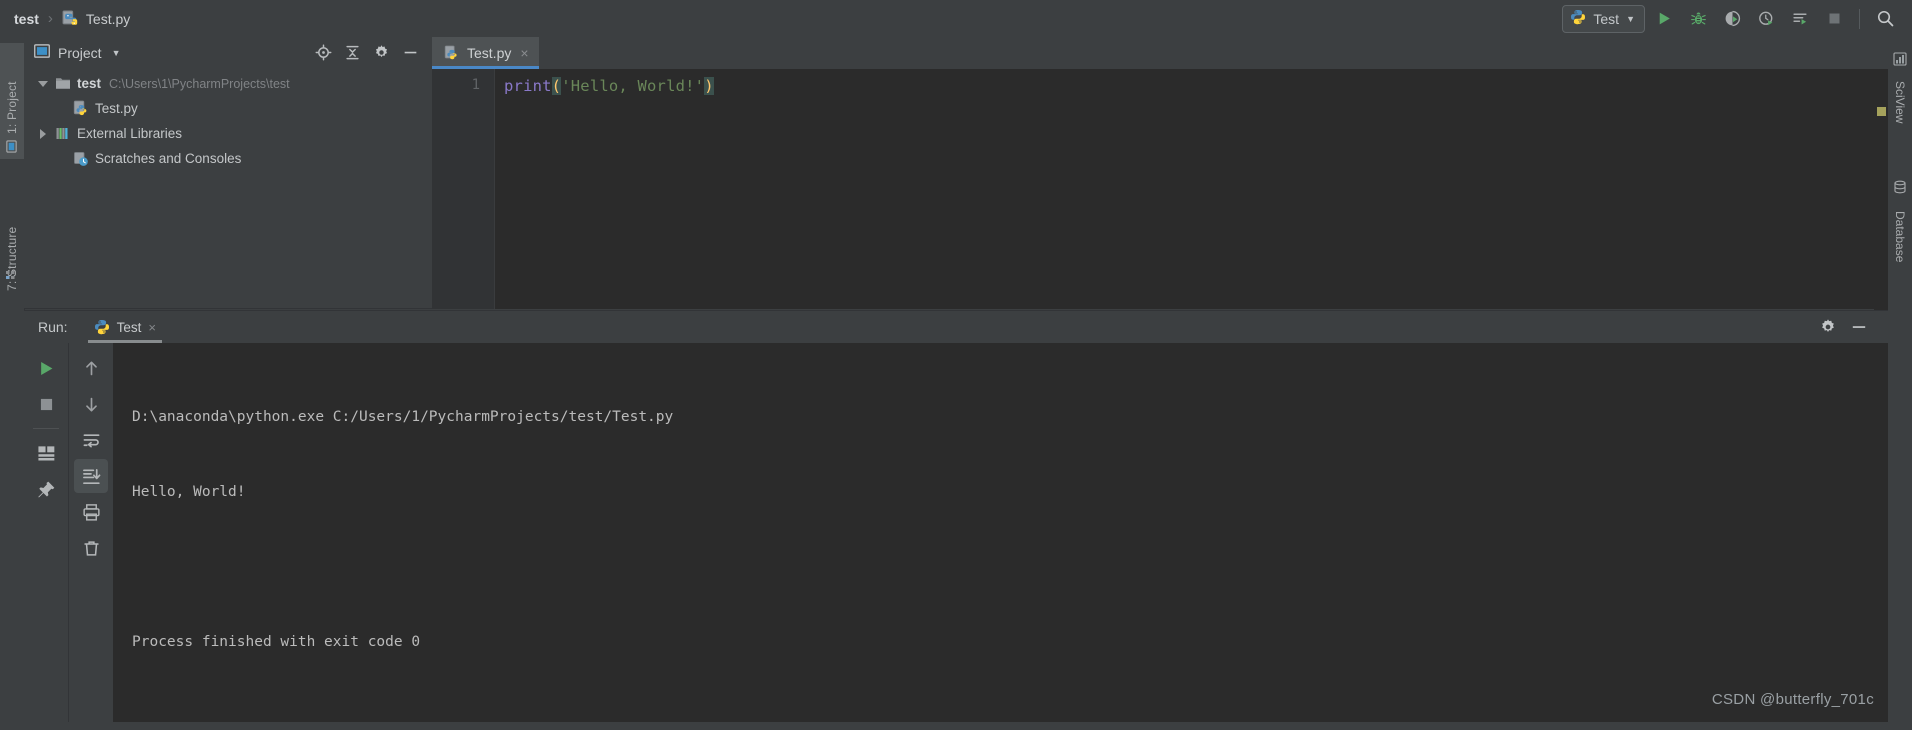 The height and width of the screenshot is (730, 1912). What do you see at coordinates (352, 53) in the screenshot?
I see `collapse-all-icon` at bounding box center [352, 53].